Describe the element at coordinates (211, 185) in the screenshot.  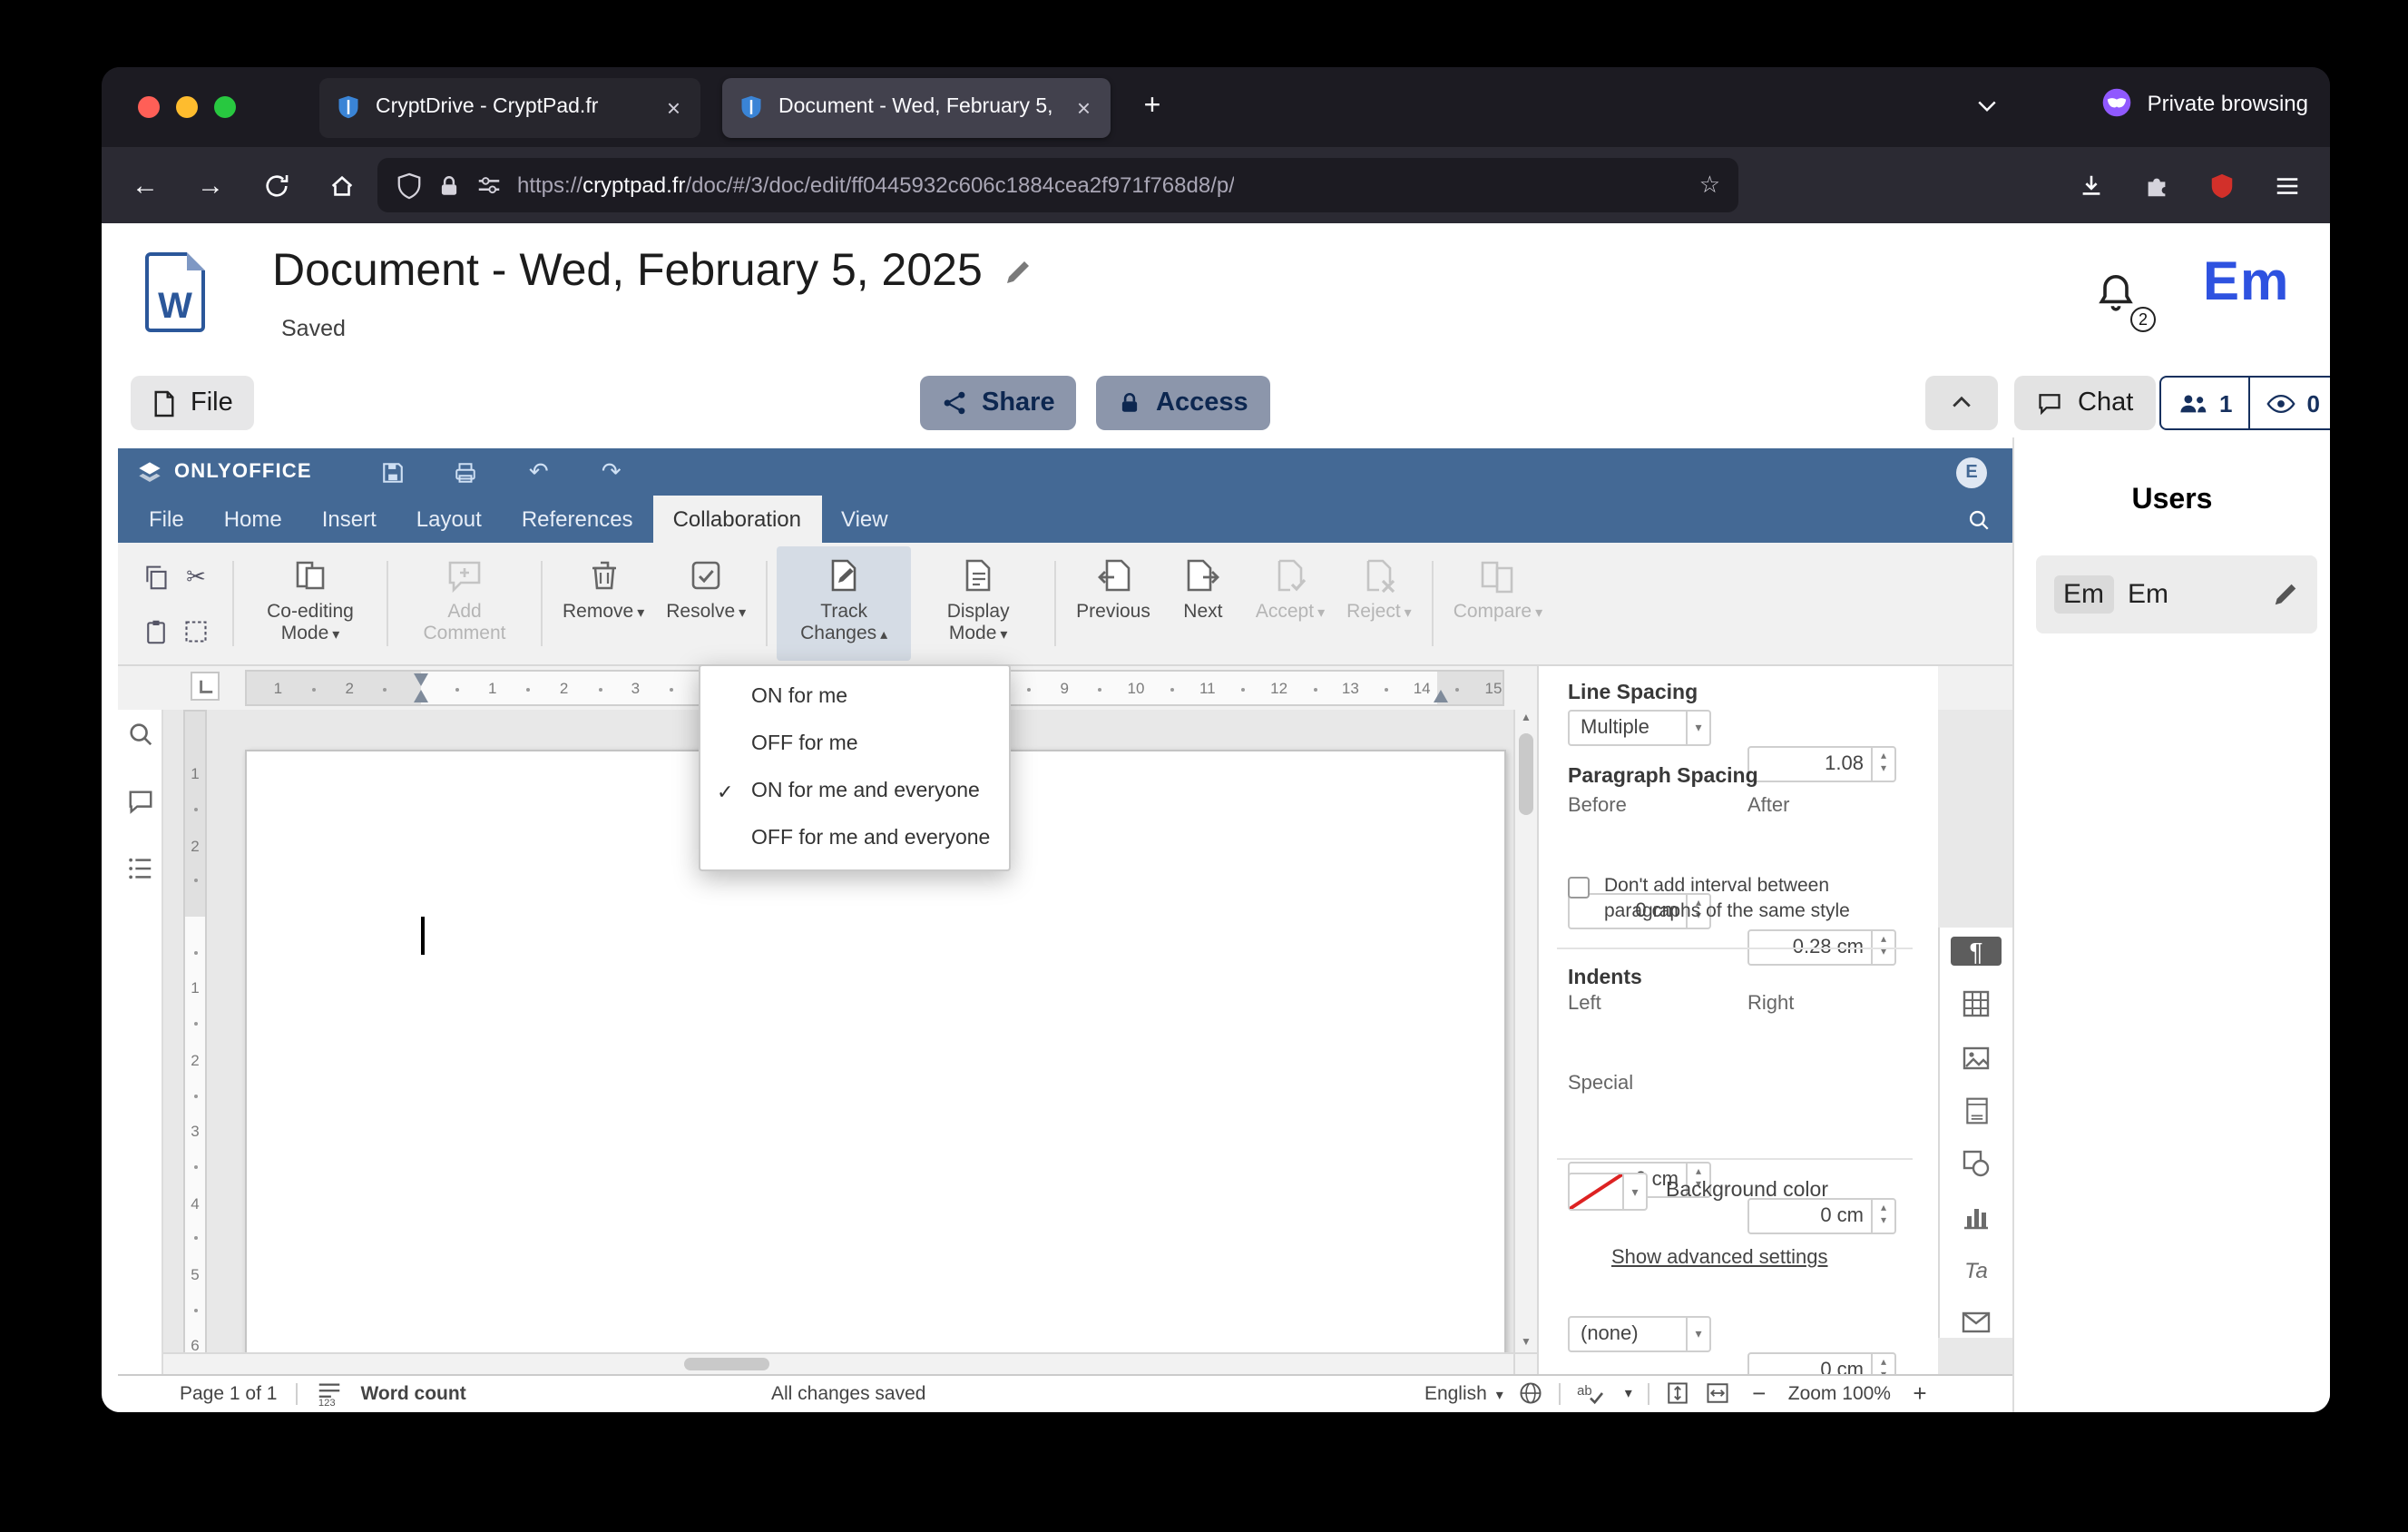
I see `forward-button: →` at that location.